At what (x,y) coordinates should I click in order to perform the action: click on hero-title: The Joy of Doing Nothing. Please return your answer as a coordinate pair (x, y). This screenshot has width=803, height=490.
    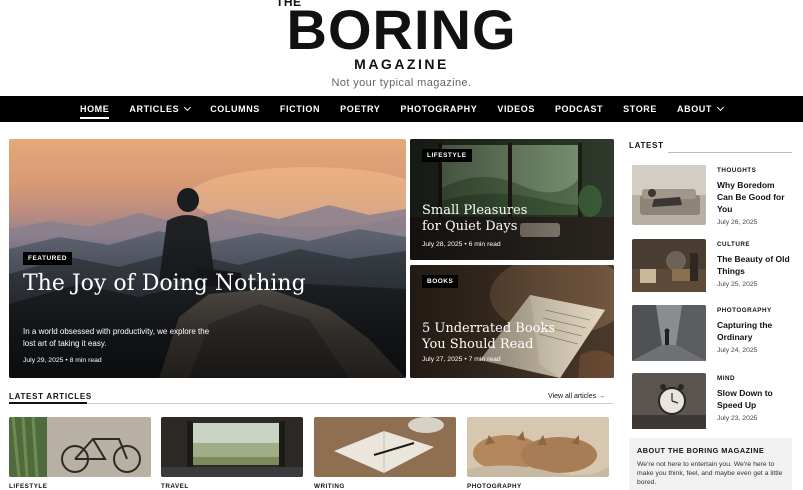
    Looking at the image, I should click on (173, 283).